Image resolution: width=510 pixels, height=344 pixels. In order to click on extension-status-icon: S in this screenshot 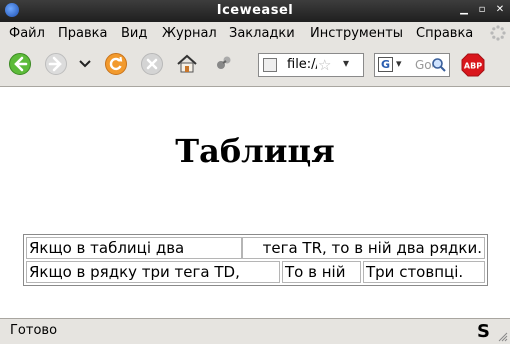, I will do `click(483, 331)`.